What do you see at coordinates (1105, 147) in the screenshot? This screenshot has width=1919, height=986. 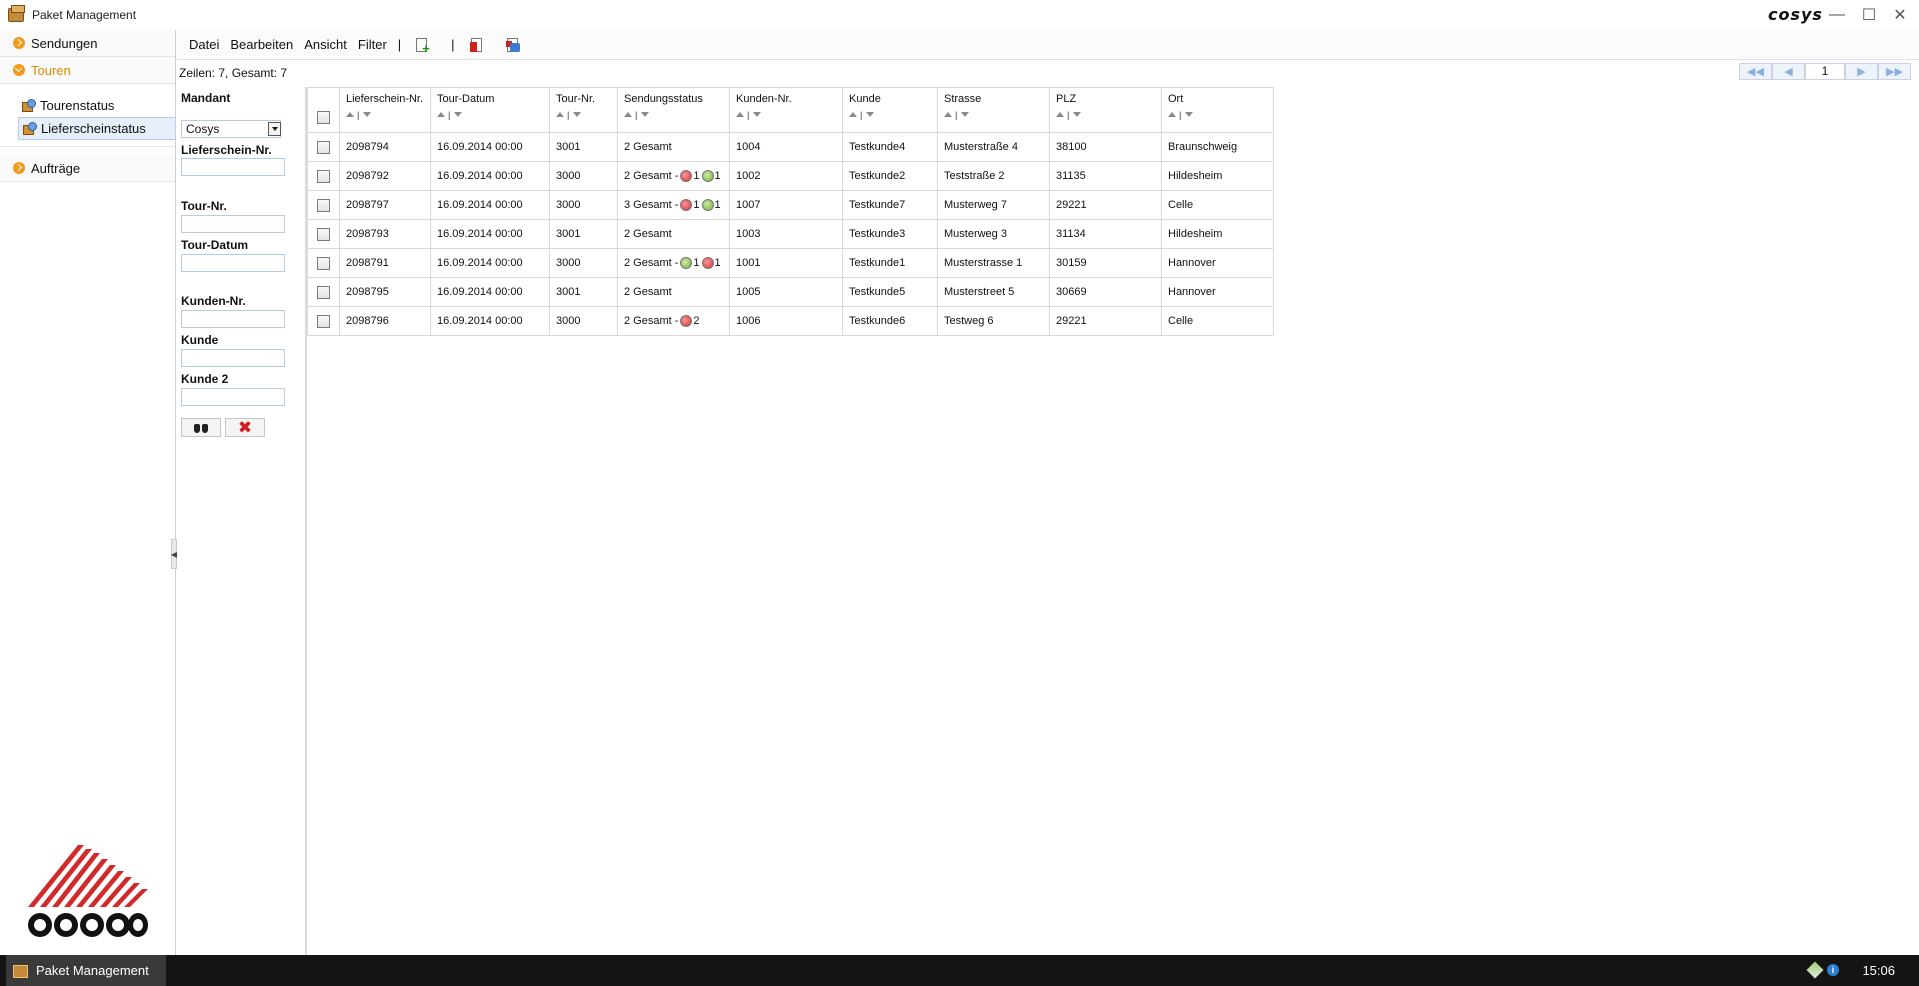 I see `plz-cell: 38100` at bounding box center [1105, 147].